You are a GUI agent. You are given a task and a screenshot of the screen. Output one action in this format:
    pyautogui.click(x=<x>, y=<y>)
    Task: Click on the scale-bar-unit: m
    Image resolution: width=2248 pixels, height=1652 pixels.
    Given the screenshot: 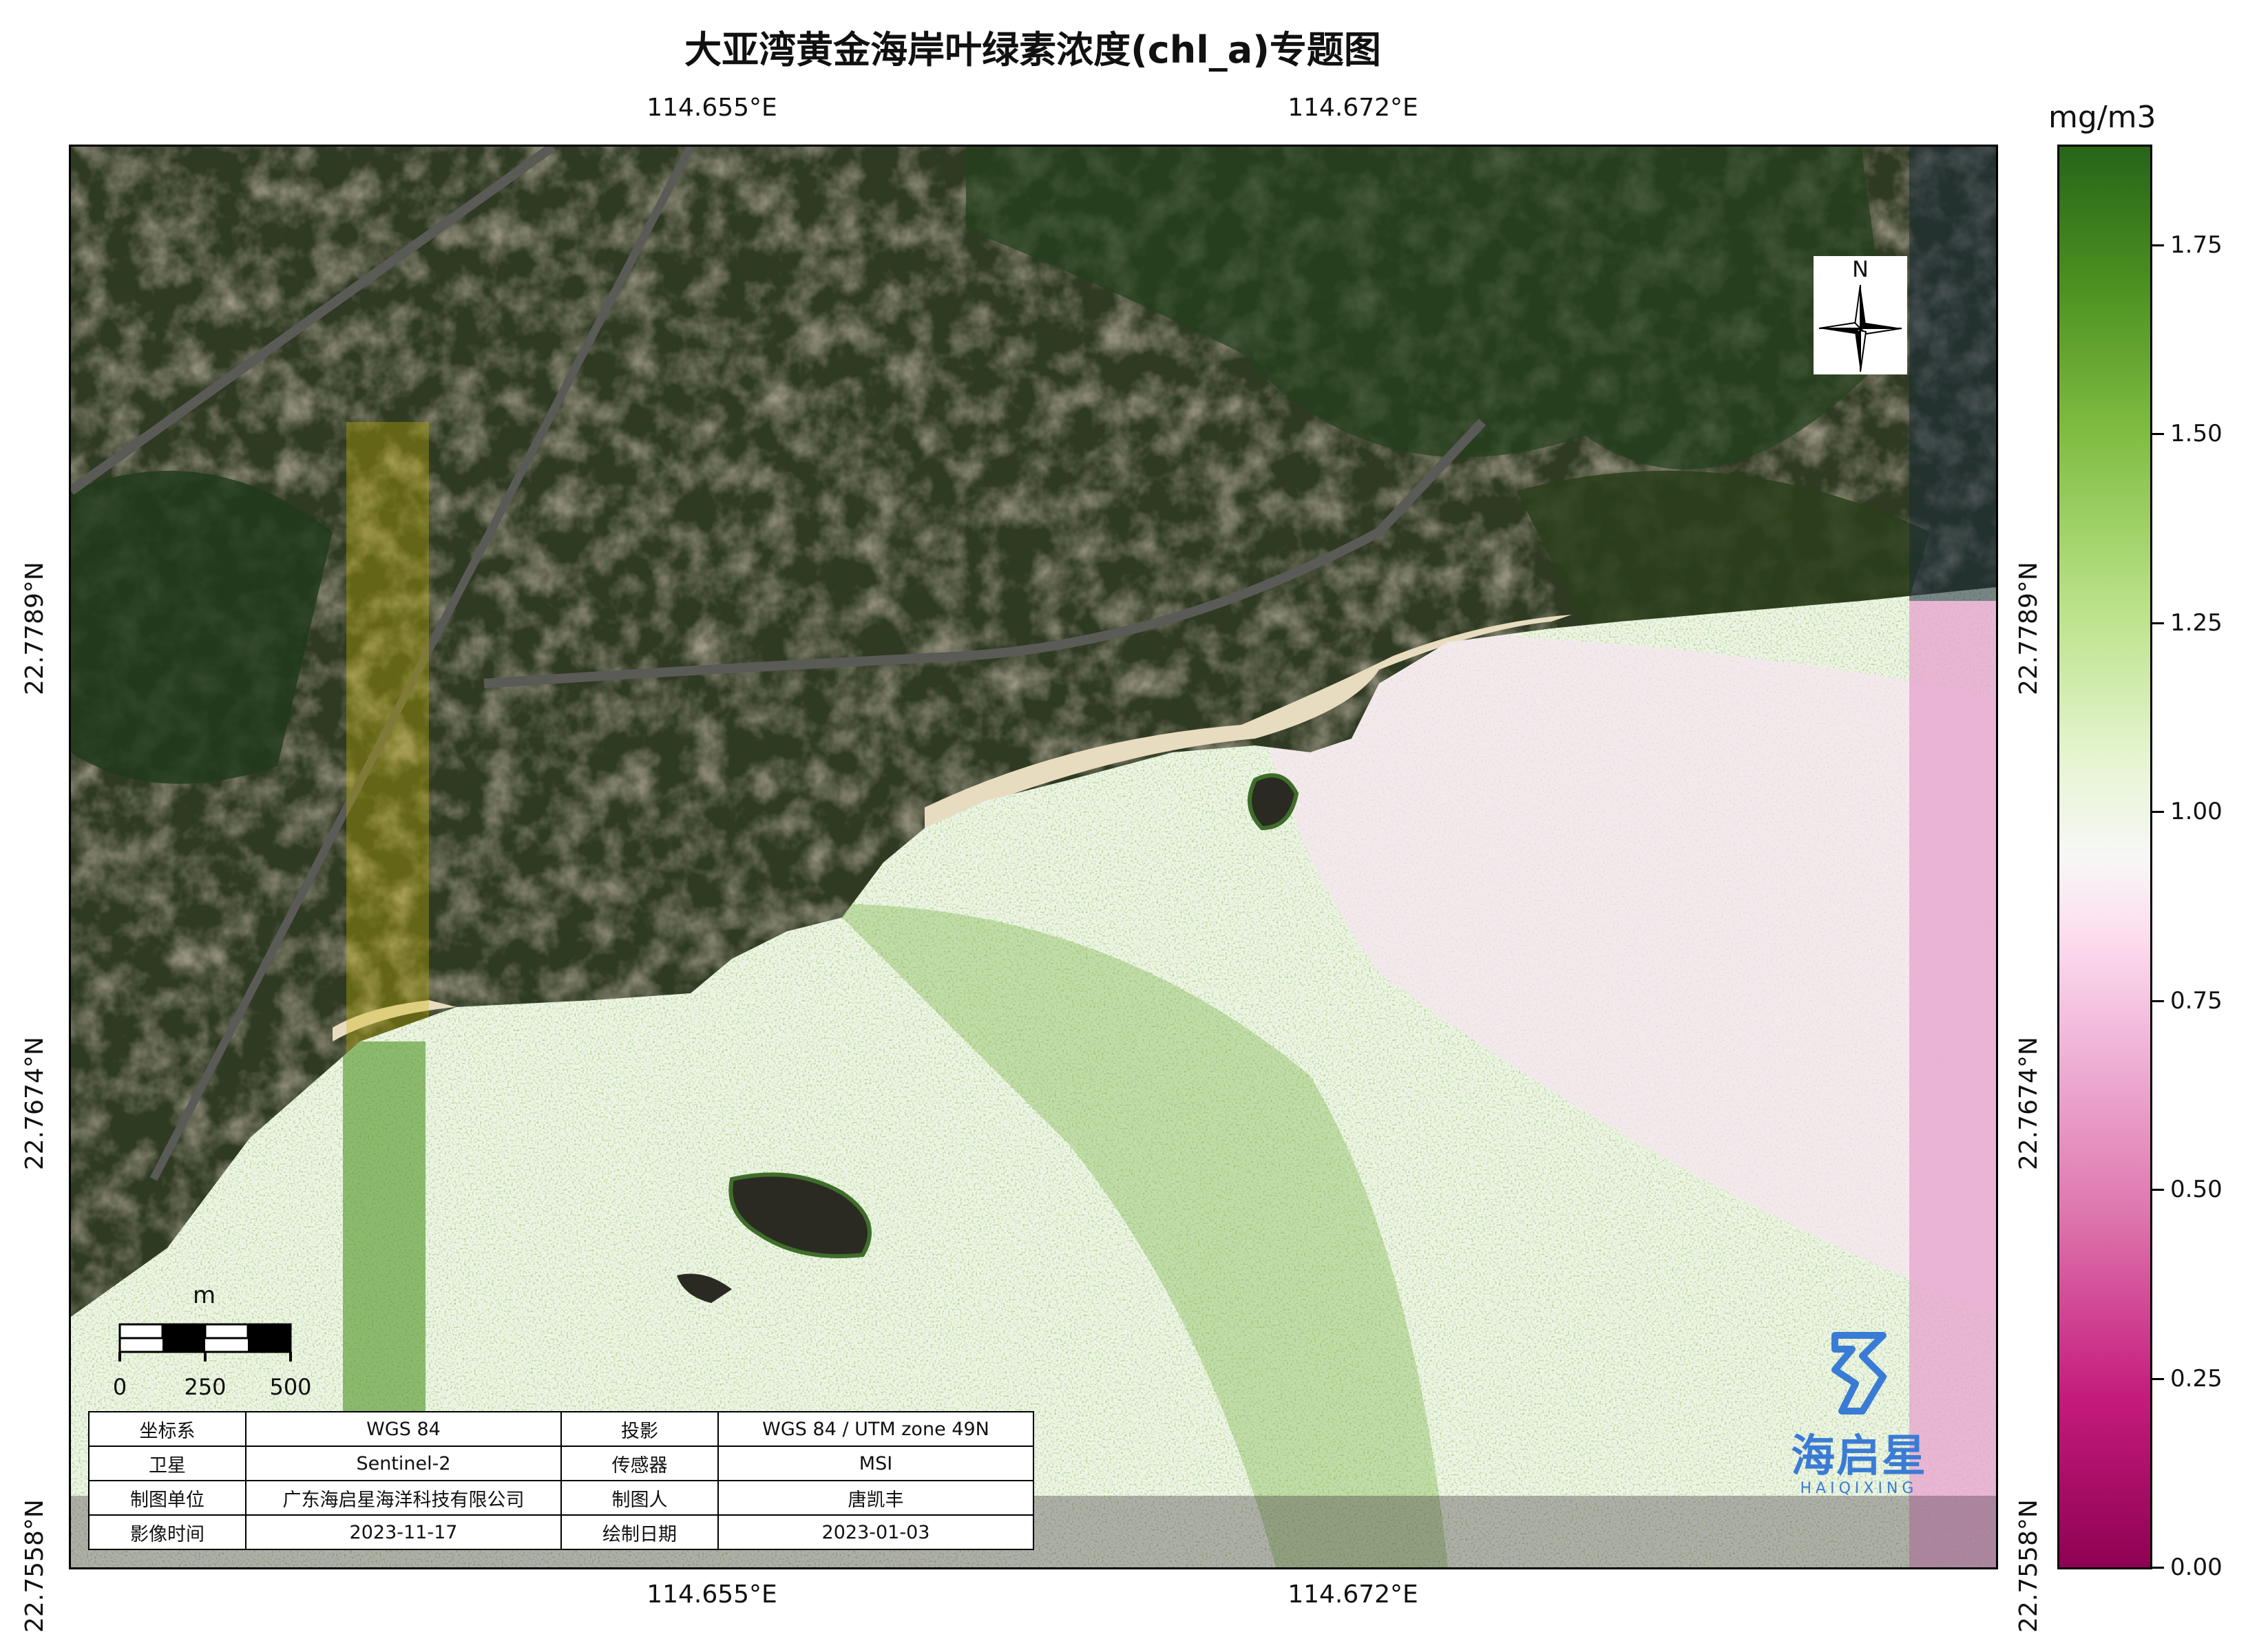 What is the action you would take?
    pyautogui.click(x=204, y=1296)
    